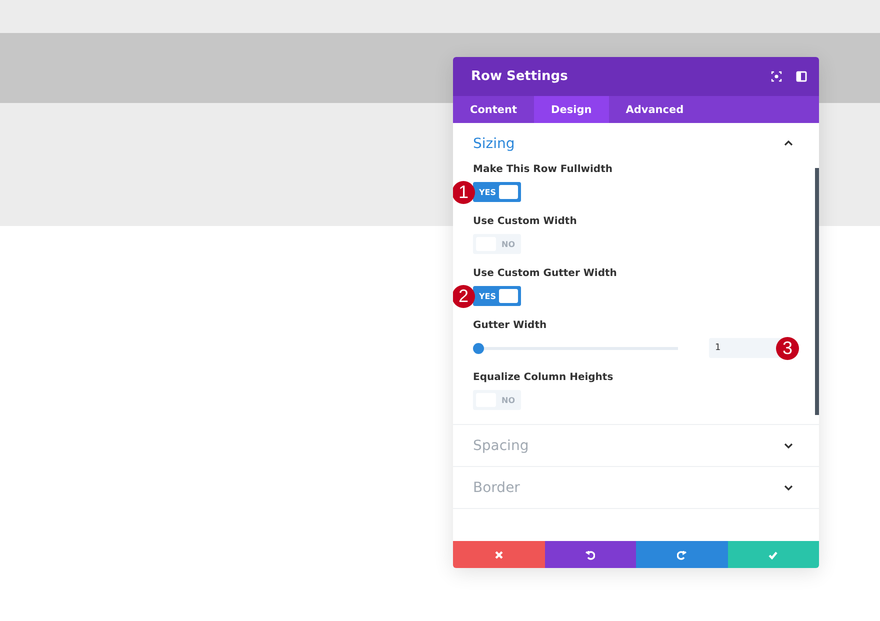 The image size is (880, 621). I want to click on scrollbar, so click(817, 291).